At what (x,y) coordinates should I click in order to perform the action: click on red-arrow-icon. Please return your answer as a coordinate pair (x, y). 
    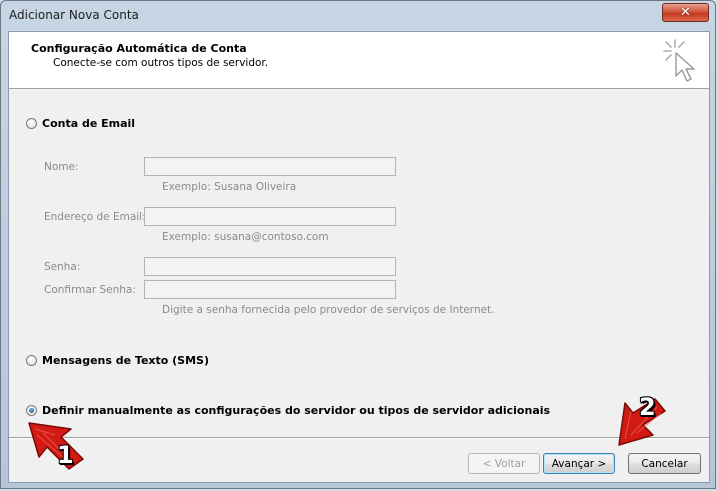
    Looking at the image, I should click on (56, 446).